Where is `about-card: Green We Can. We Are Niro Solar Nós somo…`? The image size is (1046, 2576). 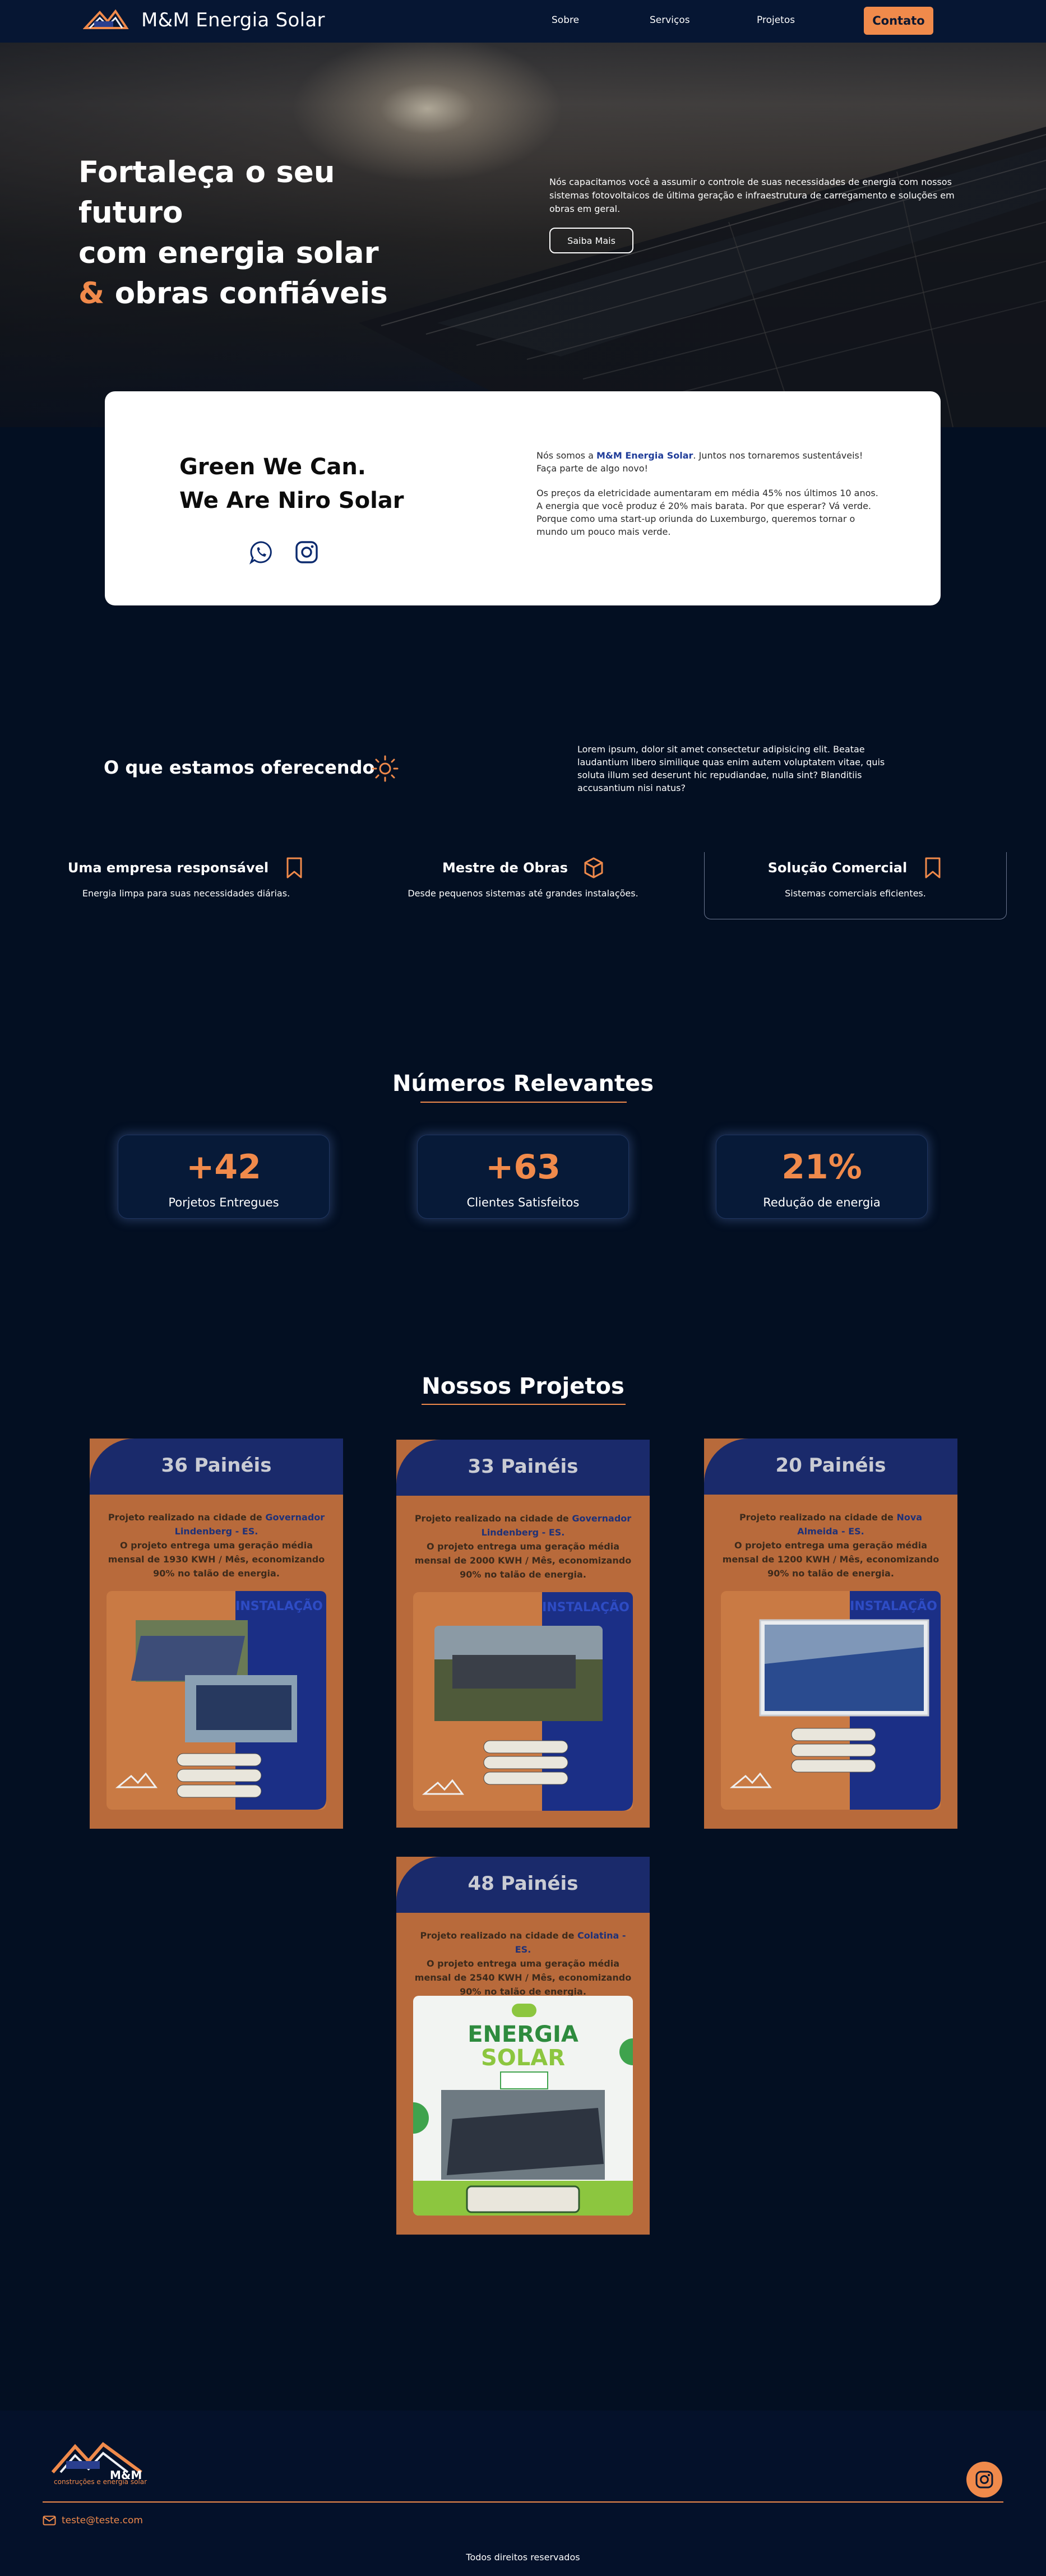
about-card: Green We Can. We Are Niro Solar Nós somo… is located at coordinates (523, 498).